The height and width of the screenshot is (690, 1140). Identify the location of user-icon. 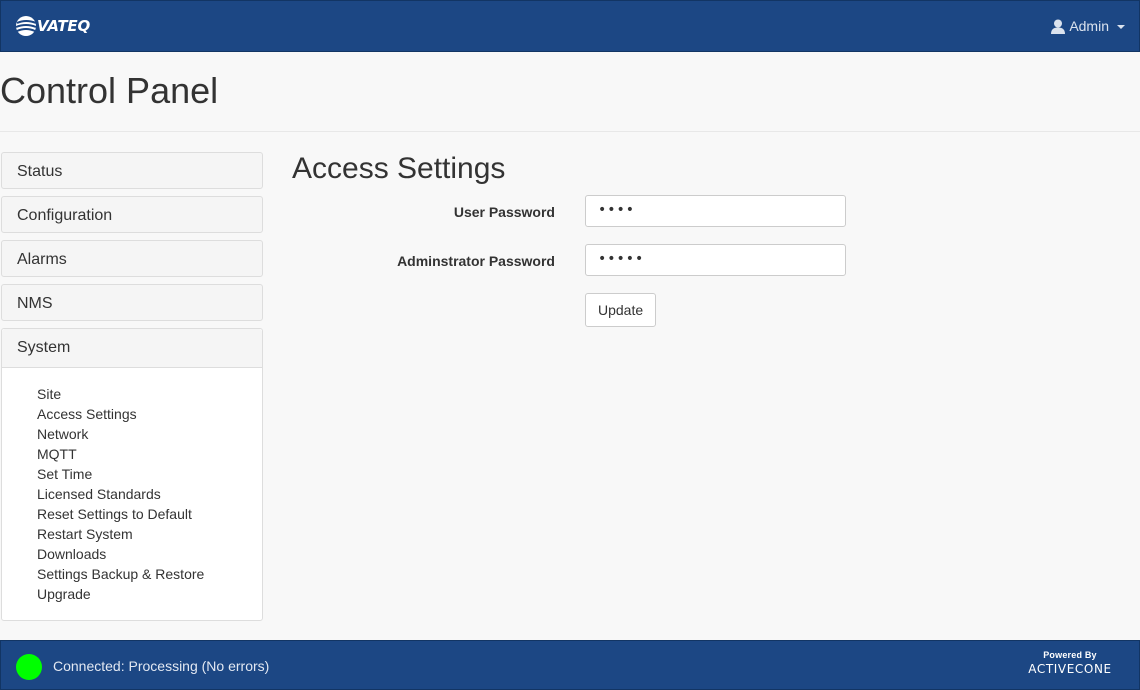
(1058, 26).